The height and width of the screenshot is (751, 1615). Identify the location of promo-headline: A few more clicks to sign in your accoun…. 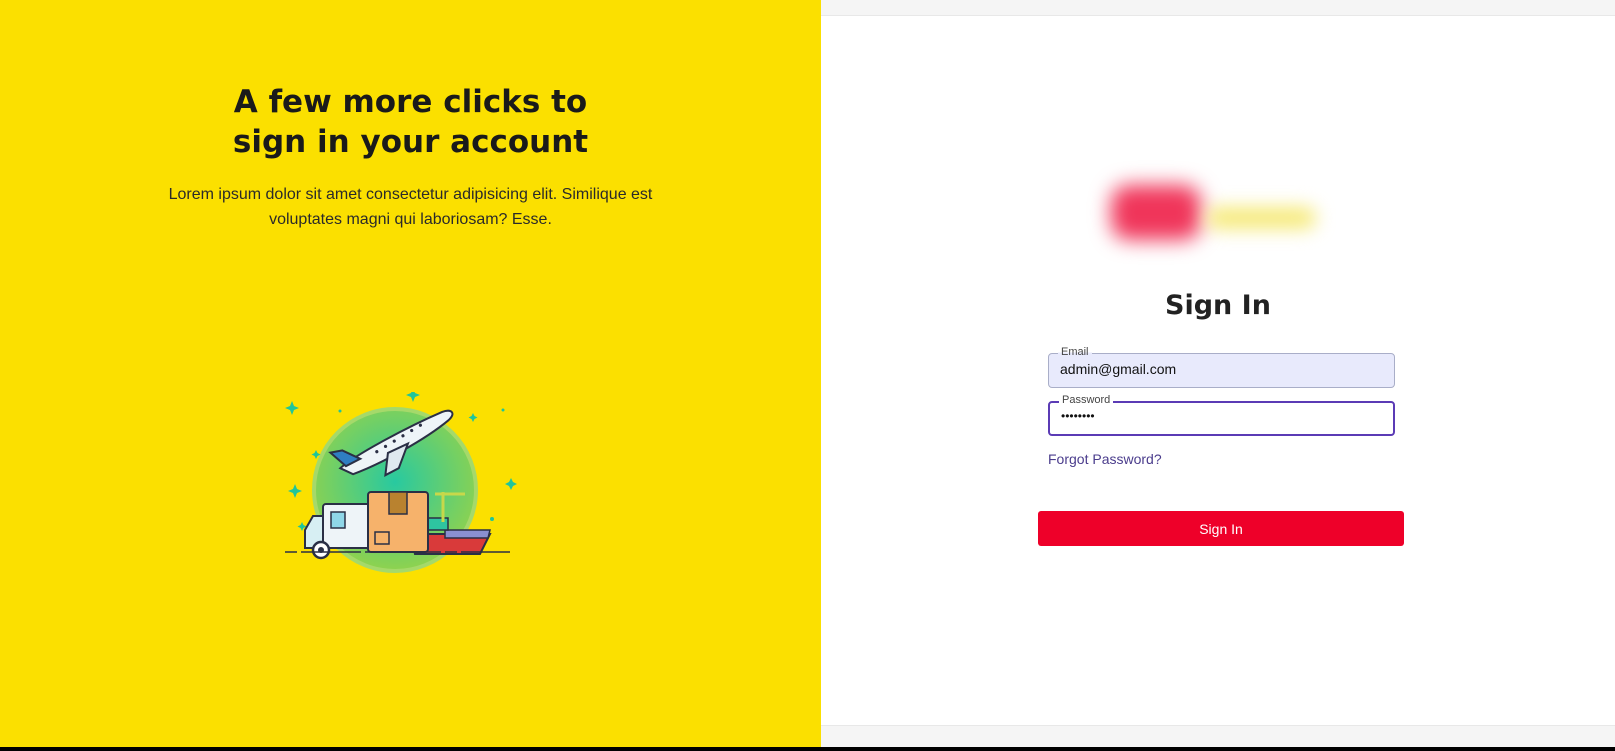
(410, 122).